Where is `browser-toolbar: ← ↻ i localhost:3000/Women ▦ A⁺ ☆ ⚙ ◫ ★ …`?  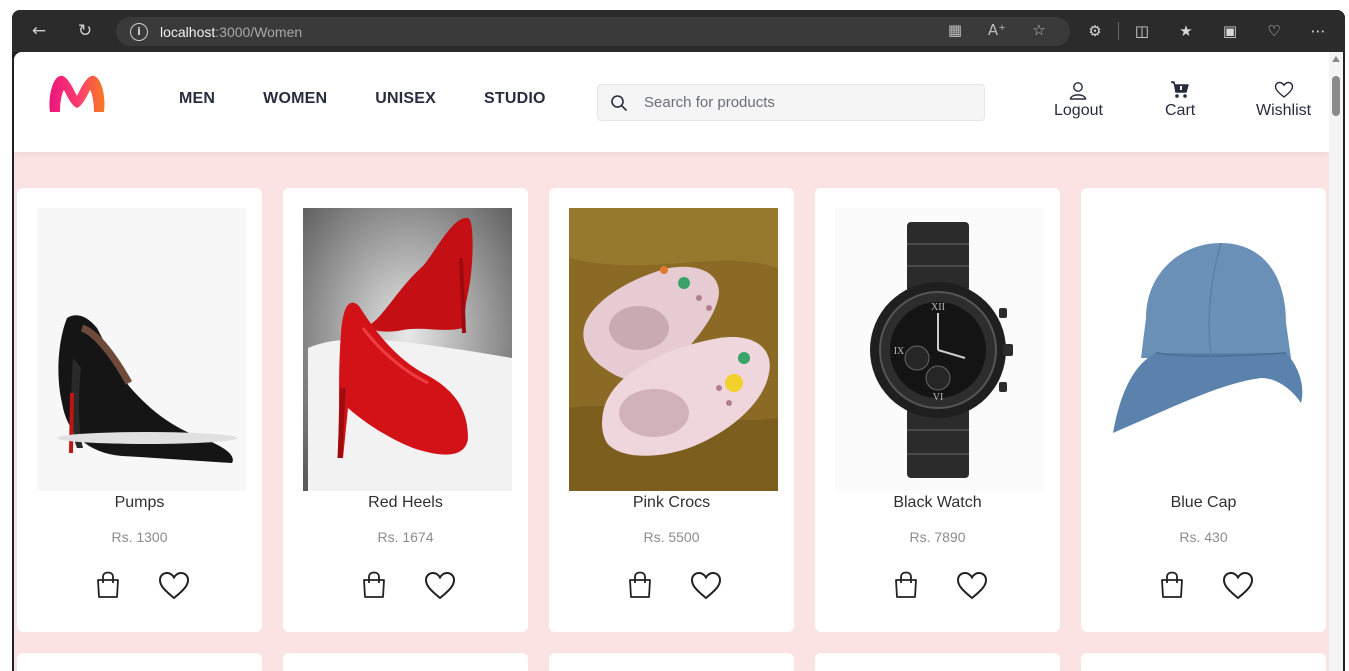
browser-toolbar: ← ↻ i localhost:3000/Women ▦ A⁺ ☆ ⚙ ◫ ★ … is located at coordinates (678, 31).